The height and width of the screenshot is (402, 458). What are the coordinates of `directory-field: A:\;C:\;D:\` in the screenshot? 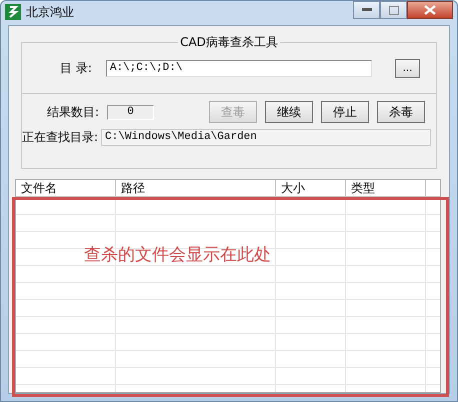 It's located at (239, 68).